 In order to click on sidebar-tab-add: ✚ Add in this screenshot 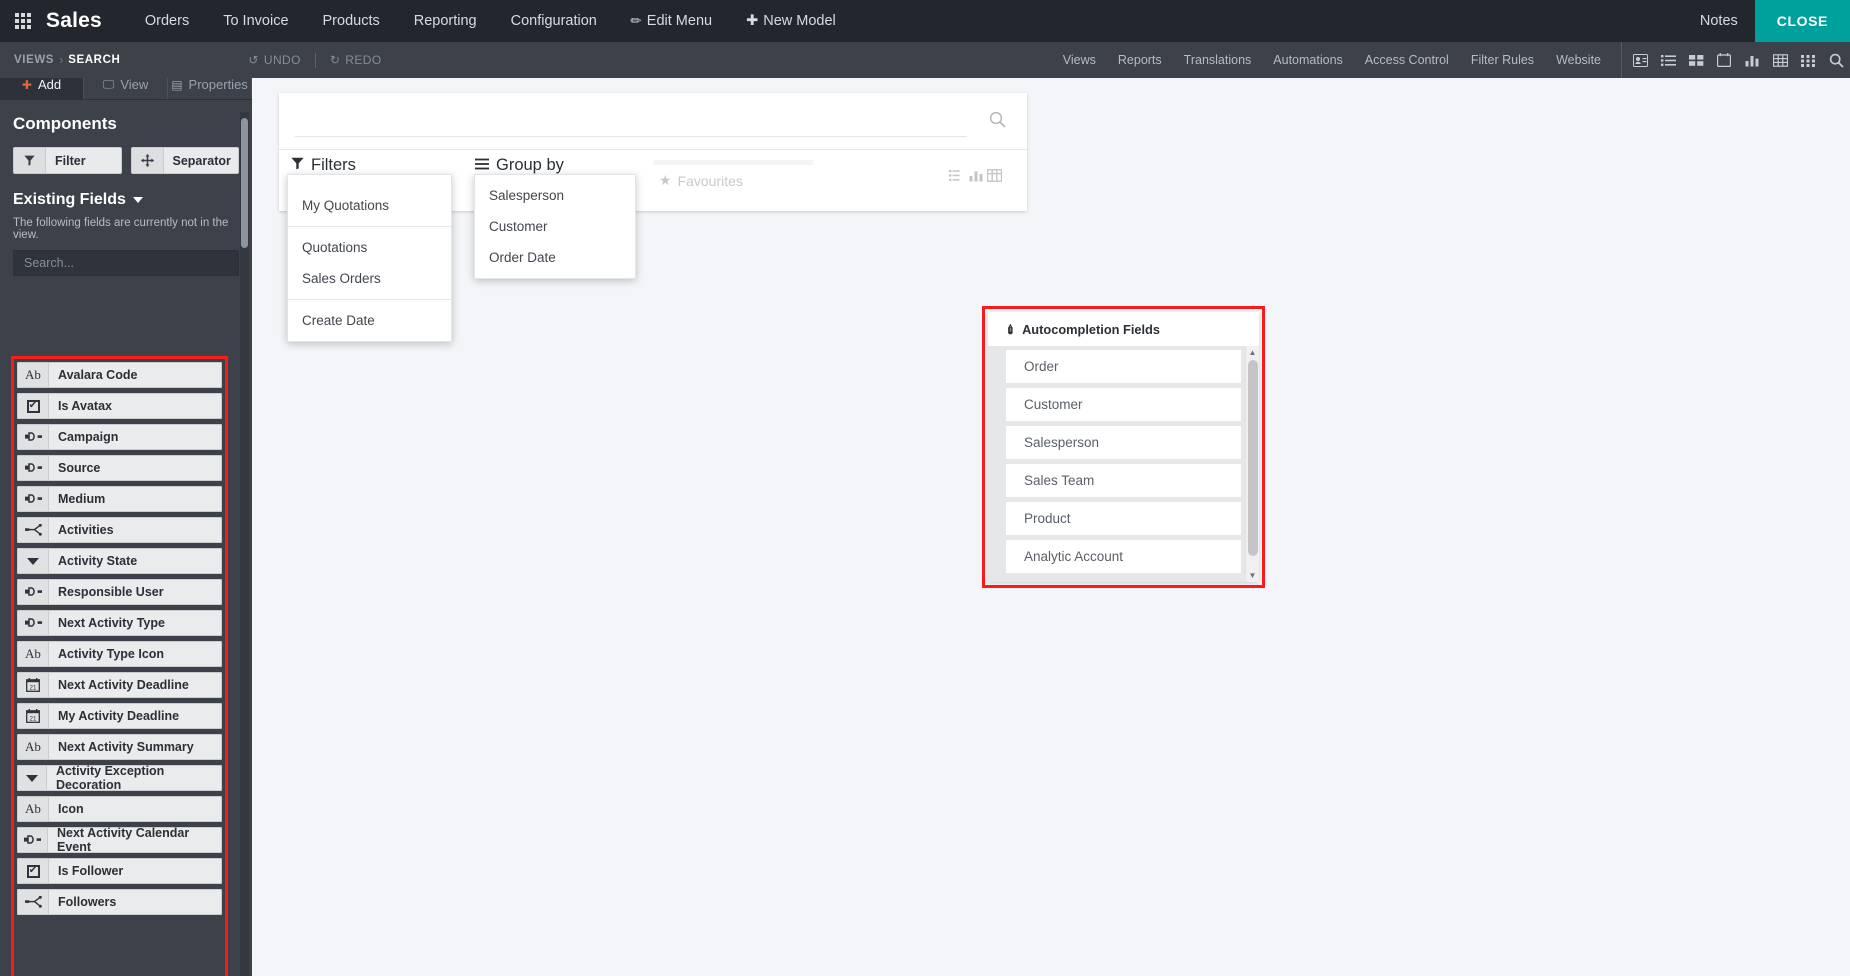, I will do `click(42, 88)`.